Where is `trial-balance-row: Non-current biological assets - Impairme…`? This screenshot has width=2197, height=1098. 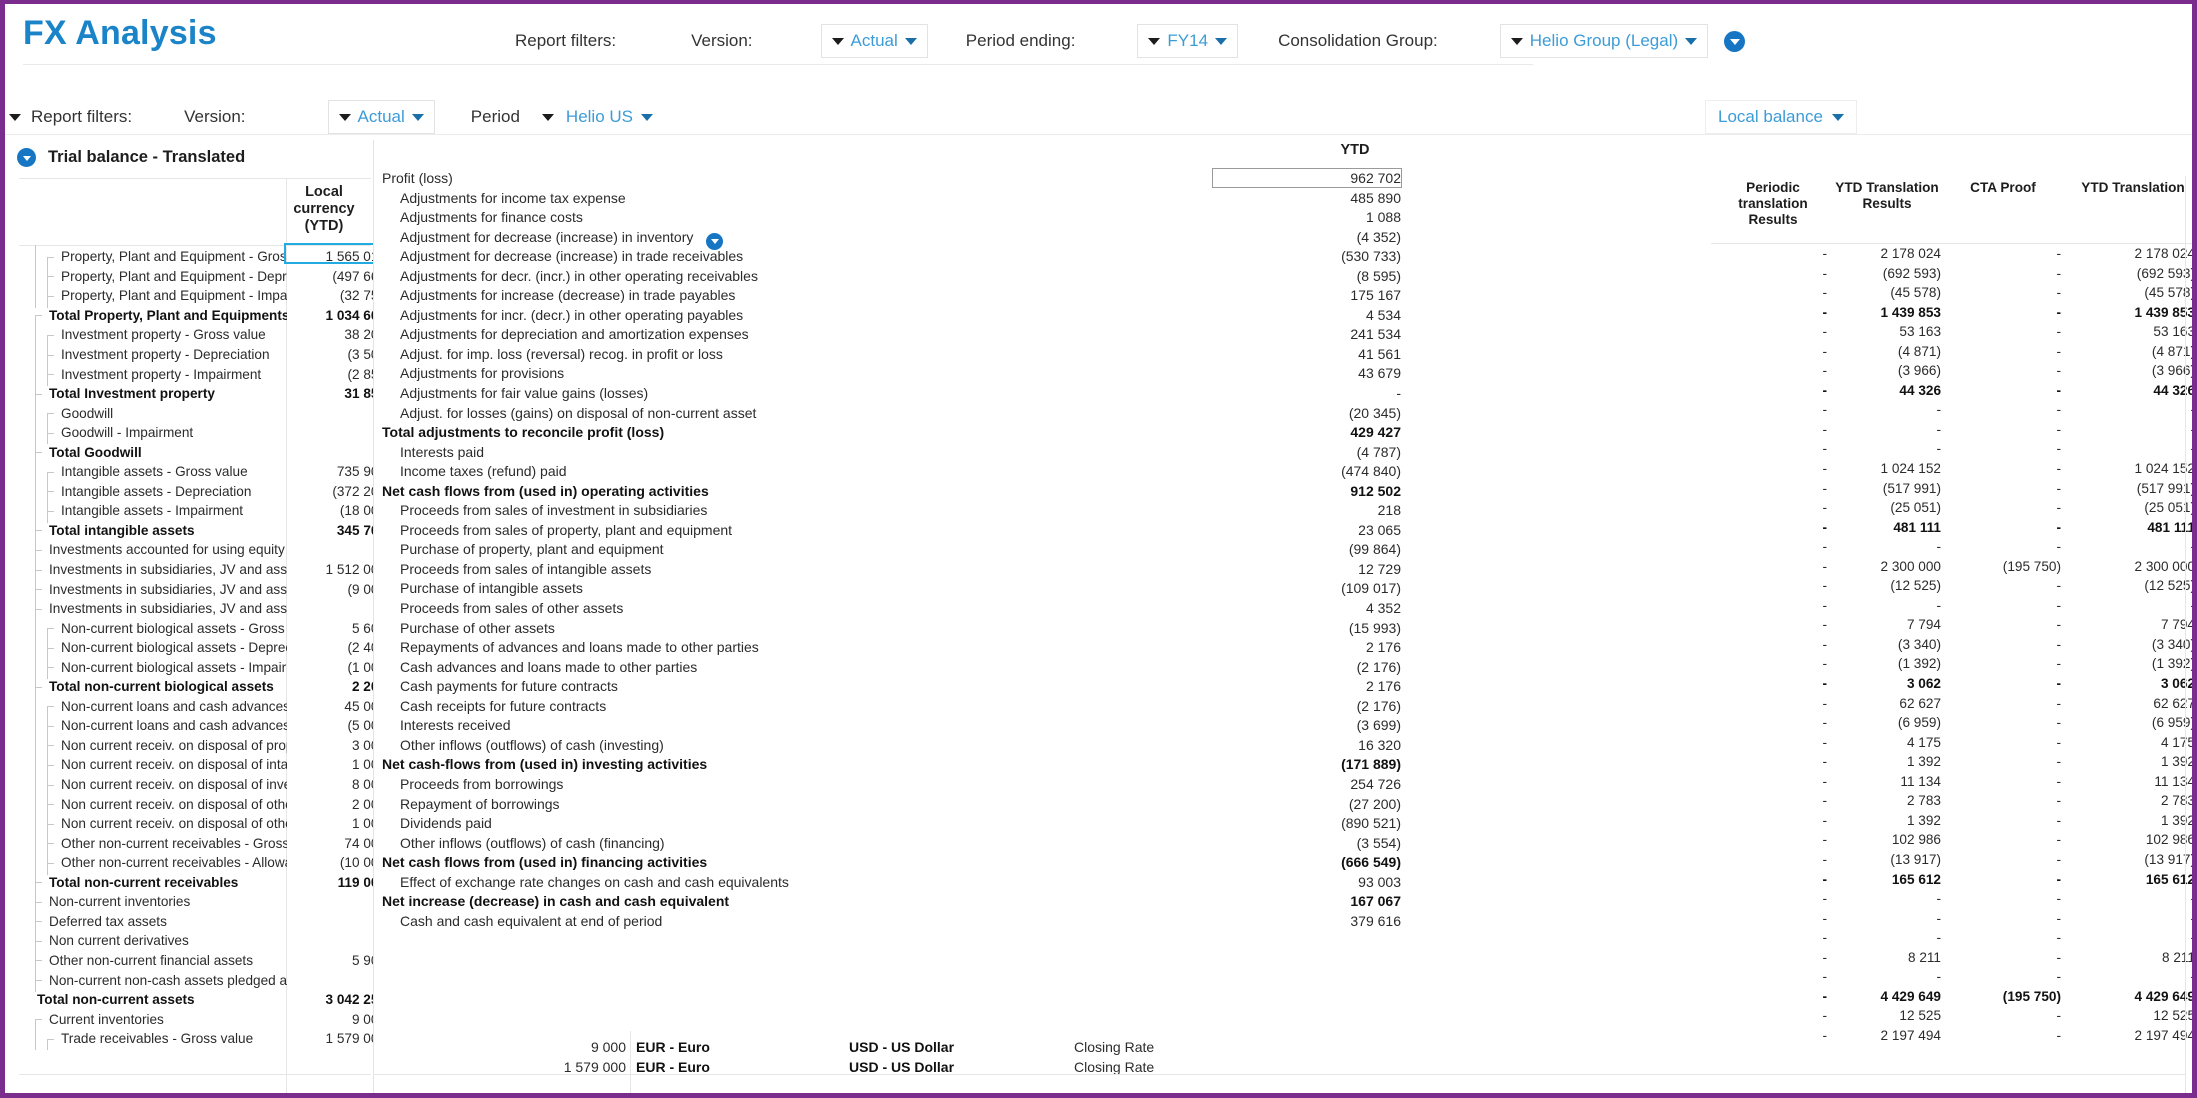
trial-balance-row: Non-current biological assets - Impairme… is located at coordinates (196, 667).